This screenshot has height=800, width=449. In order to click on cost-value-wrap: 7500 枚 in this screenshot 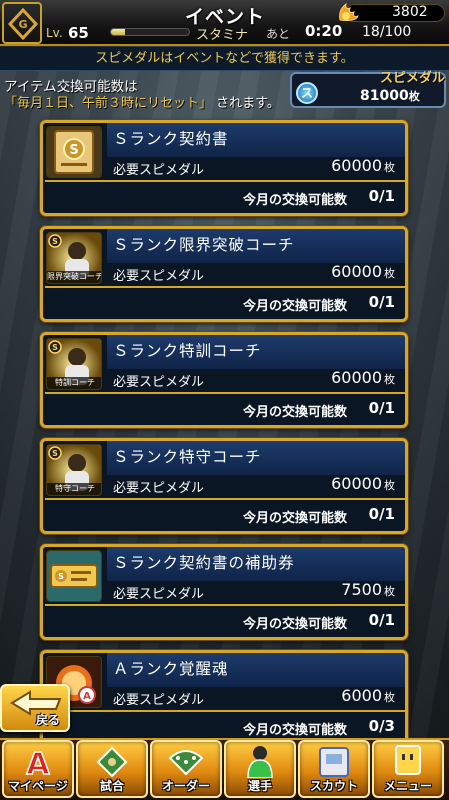, I will do `click(368, 589)`.